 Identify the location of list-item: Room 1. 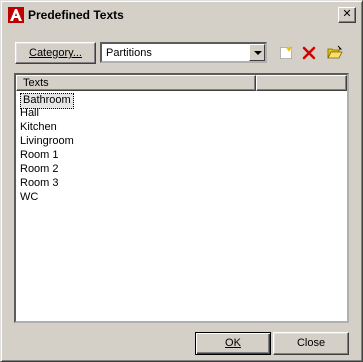
(47, 156).